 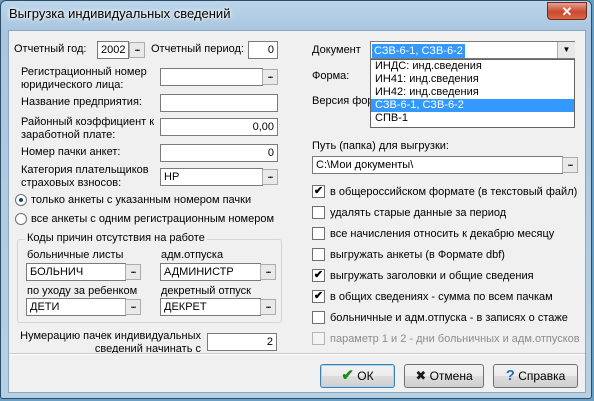 I want to click on checkbox-russian-format: ✔, so click(x=318, y=191).